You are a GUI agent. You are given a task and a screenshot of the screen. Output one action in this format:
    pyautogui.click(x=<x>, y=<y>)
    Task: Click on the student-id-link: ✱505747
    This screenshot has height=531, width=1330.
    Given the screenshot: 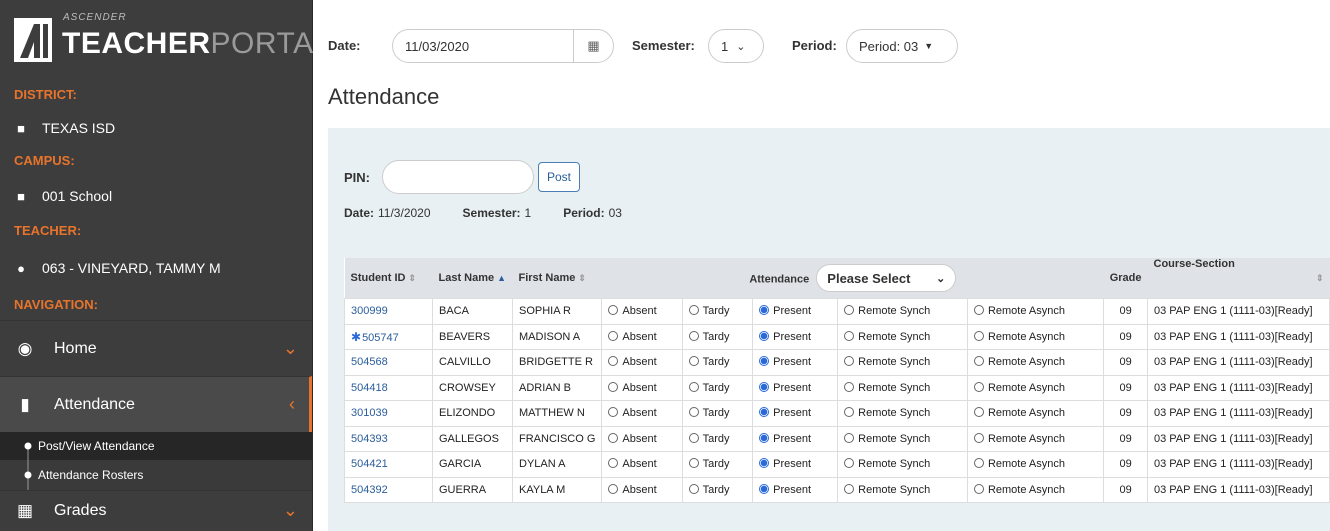 What is the action you would take?
    pyautogui.click(x=388, y=336)
    